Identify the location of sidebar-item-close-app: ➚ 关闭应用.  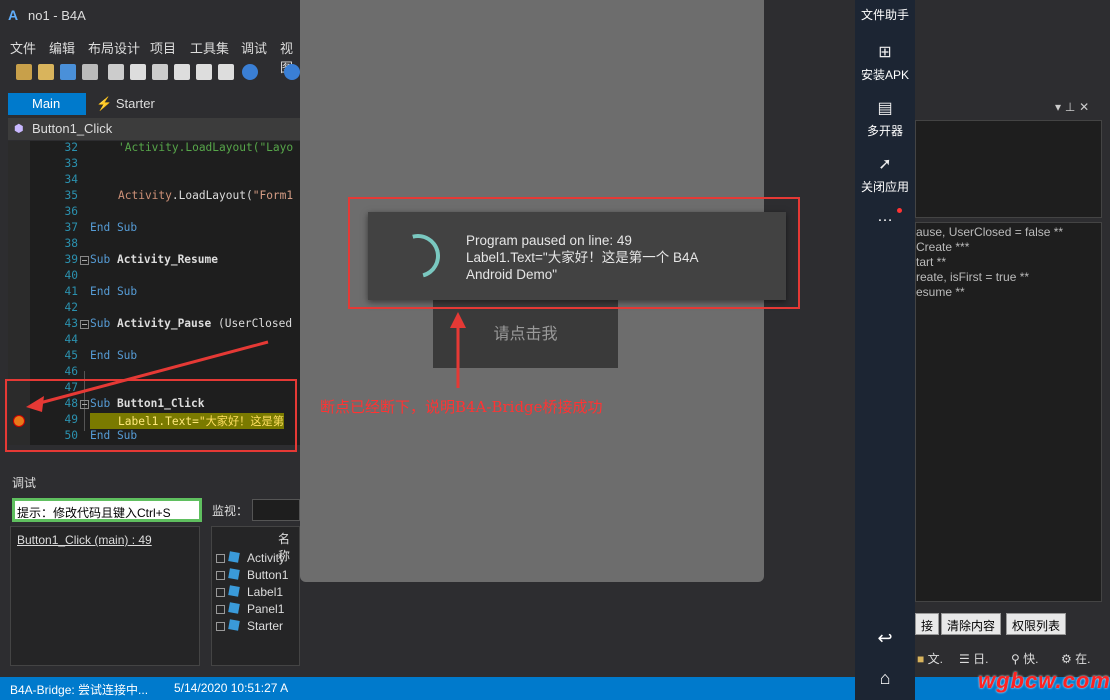
(885, 174).